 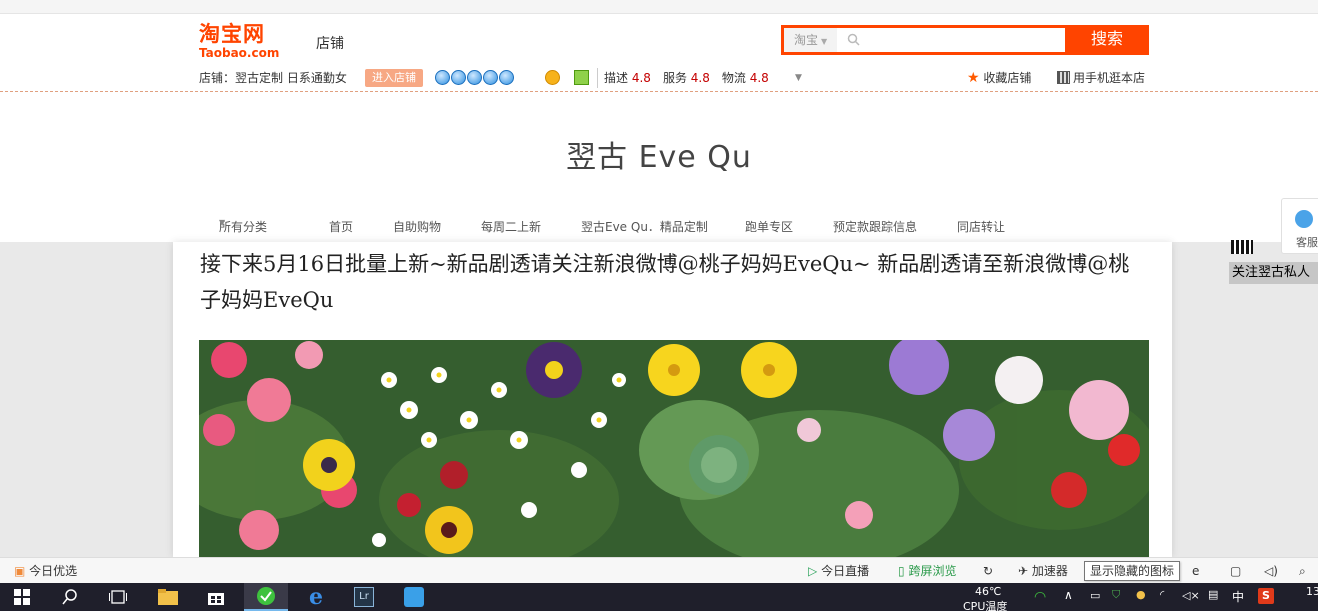 I want to click on rating-service: 服务 4.8, so click(x=686, y=78).